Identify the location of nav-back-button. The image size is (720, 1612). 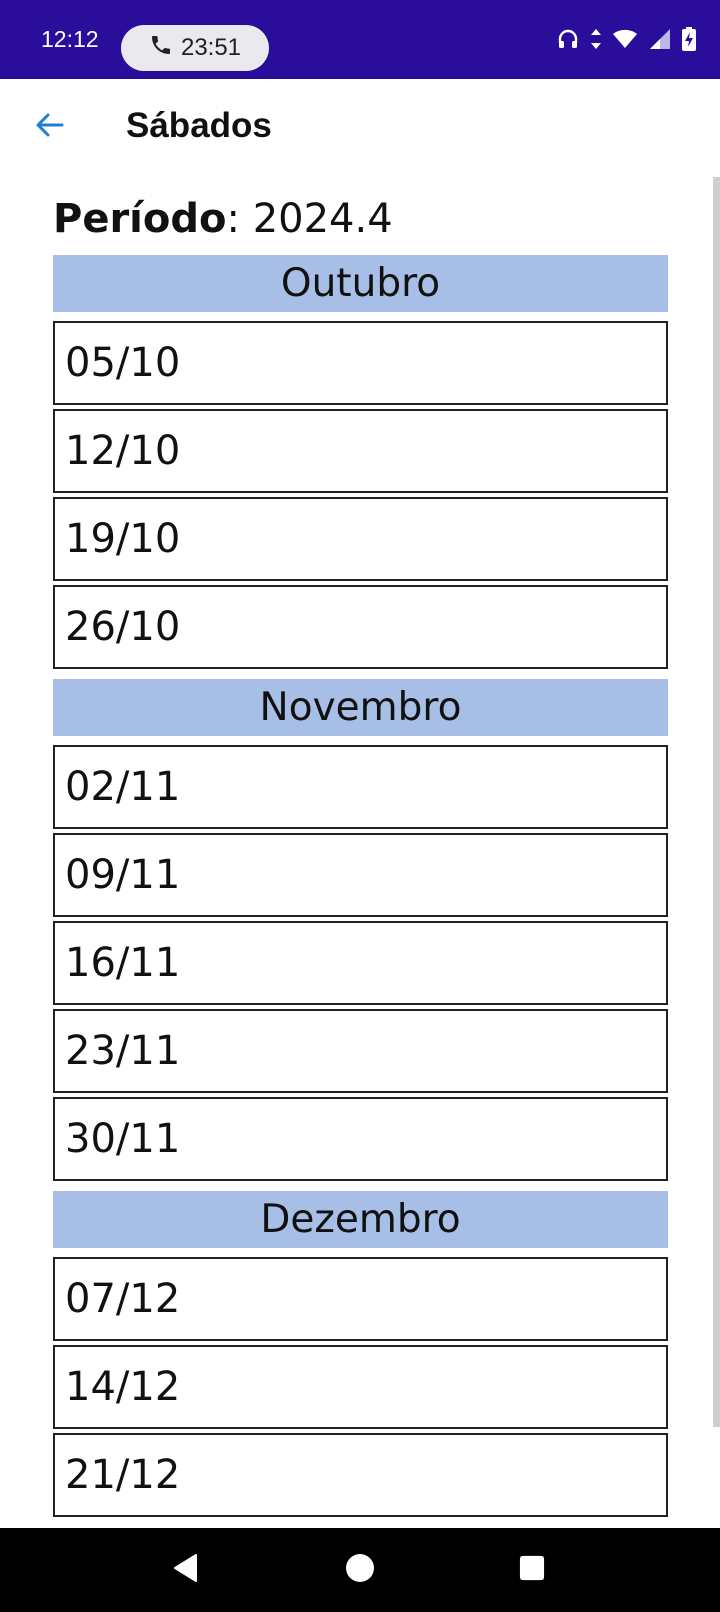
(186, 1570).